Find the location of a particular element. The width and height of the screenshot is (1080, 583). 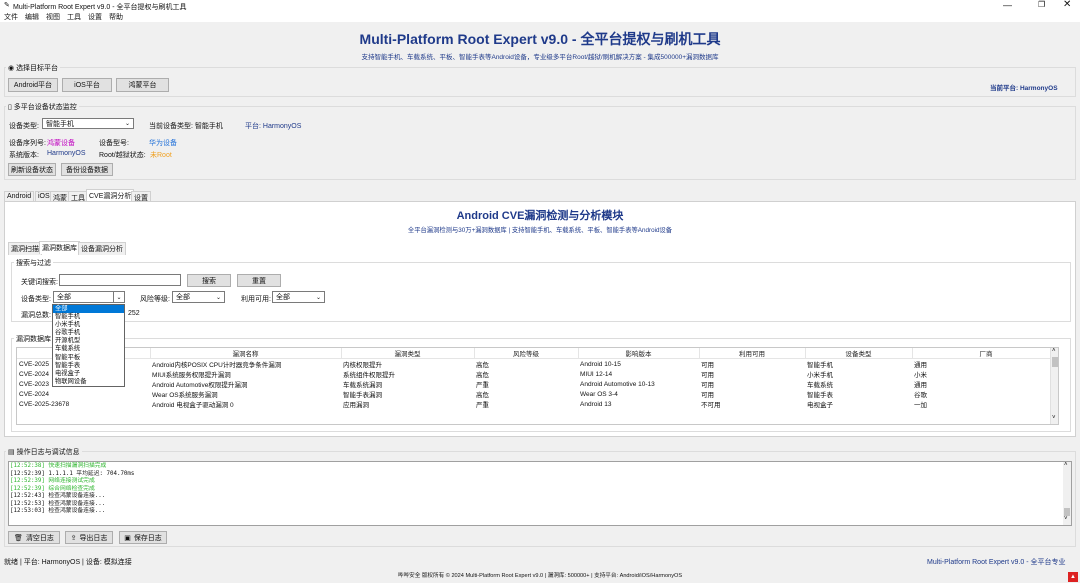

table-header-row: 漏洞名称 漏洞类型 风险等级 影响版本 利用可用 设备类型 厂商 is located at coordinates (537, 353).